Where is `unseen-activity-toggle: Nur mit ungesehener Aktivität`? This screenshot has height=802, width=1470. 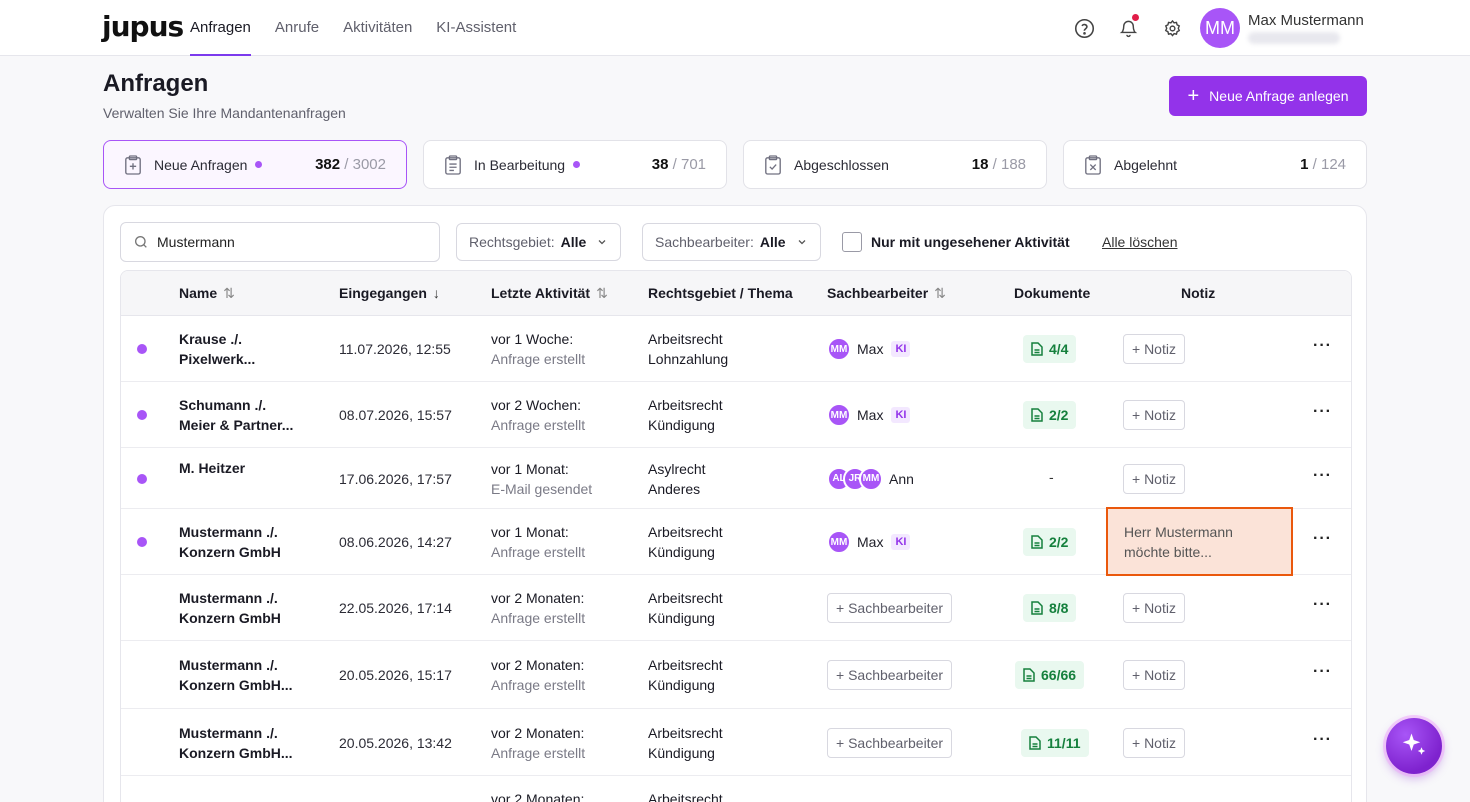 unseen-activity-toggle: Nur mit ungesehener Aktivität is located at coordinates (956, 242).